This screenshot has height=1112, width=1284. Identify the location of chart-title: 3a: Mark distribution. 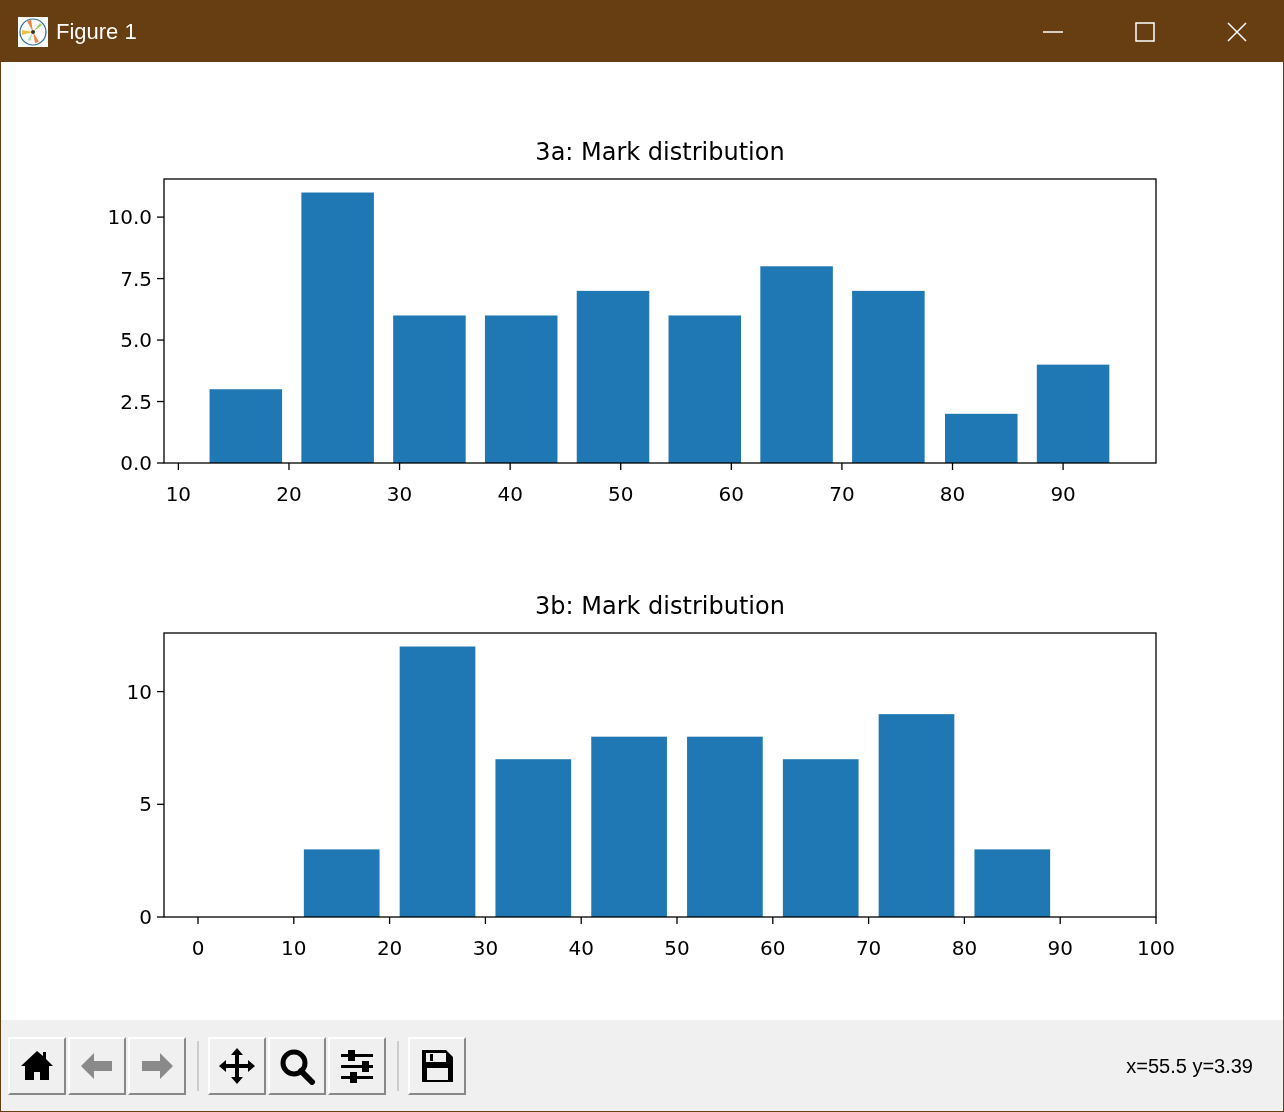
(660, 152).